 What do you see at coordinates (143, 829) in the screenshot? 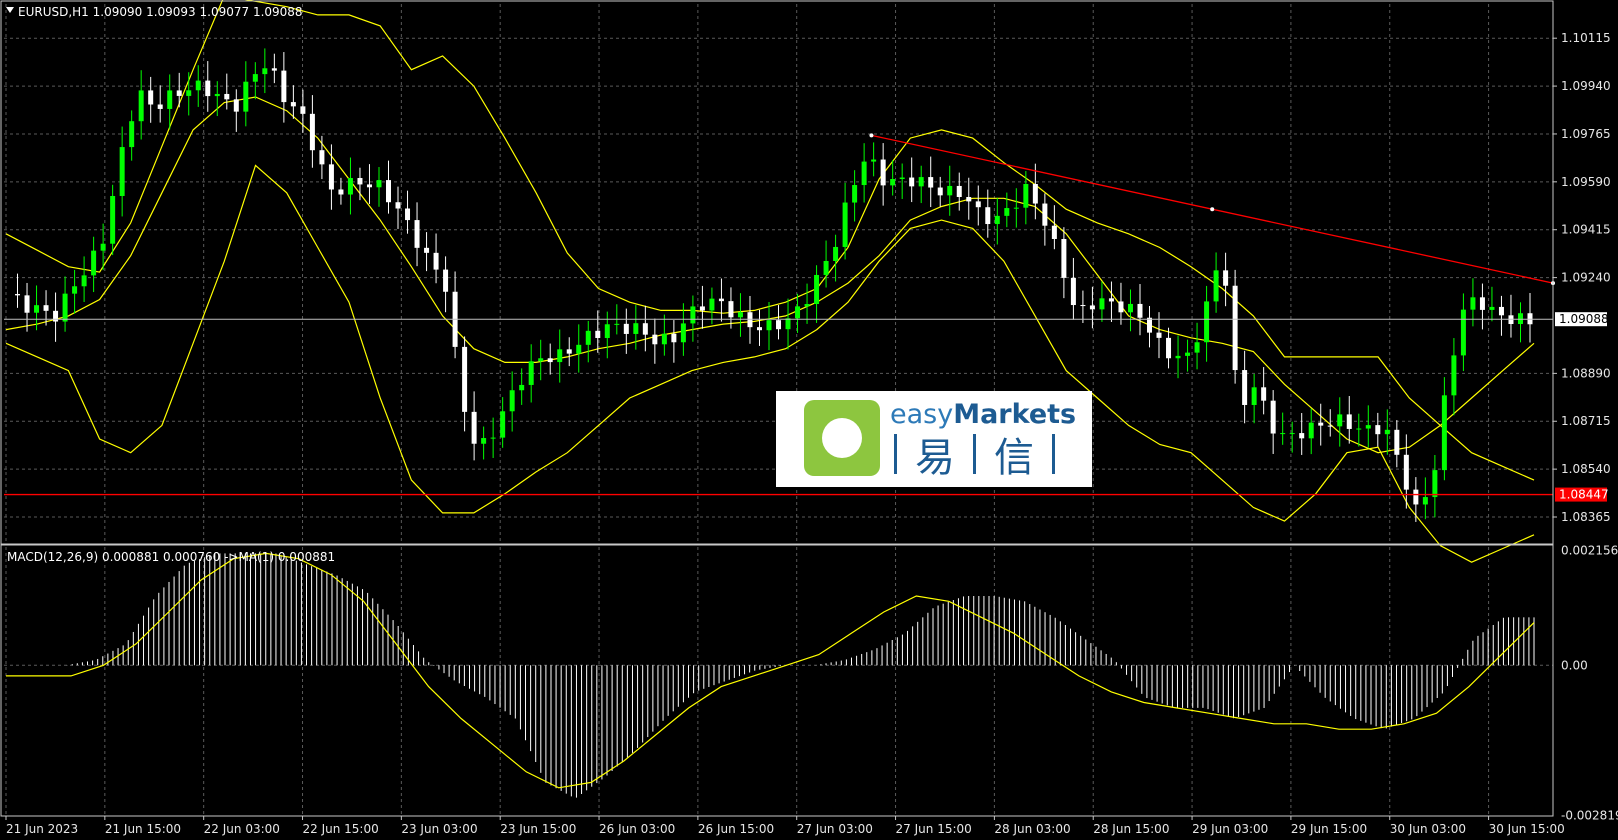
I see `x-tick-label: 21 Jun 15:00` at bounding box center [143, 829].